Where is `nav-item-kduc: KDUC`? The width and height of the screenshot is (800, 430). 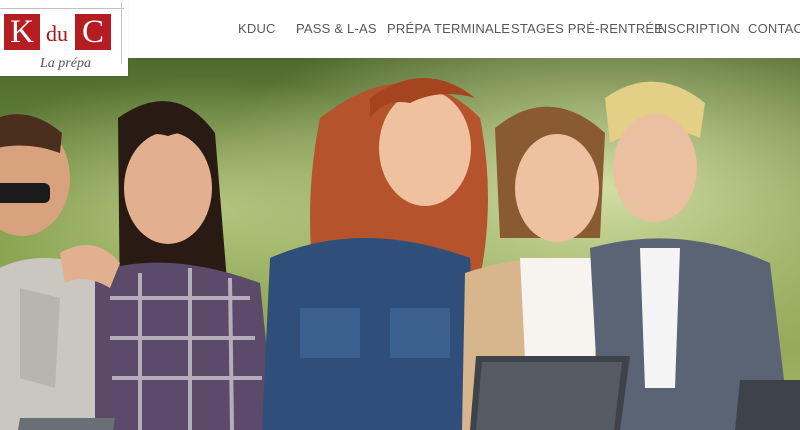
nav-item-kduc: KDUC is located at coordinates (257, 29).